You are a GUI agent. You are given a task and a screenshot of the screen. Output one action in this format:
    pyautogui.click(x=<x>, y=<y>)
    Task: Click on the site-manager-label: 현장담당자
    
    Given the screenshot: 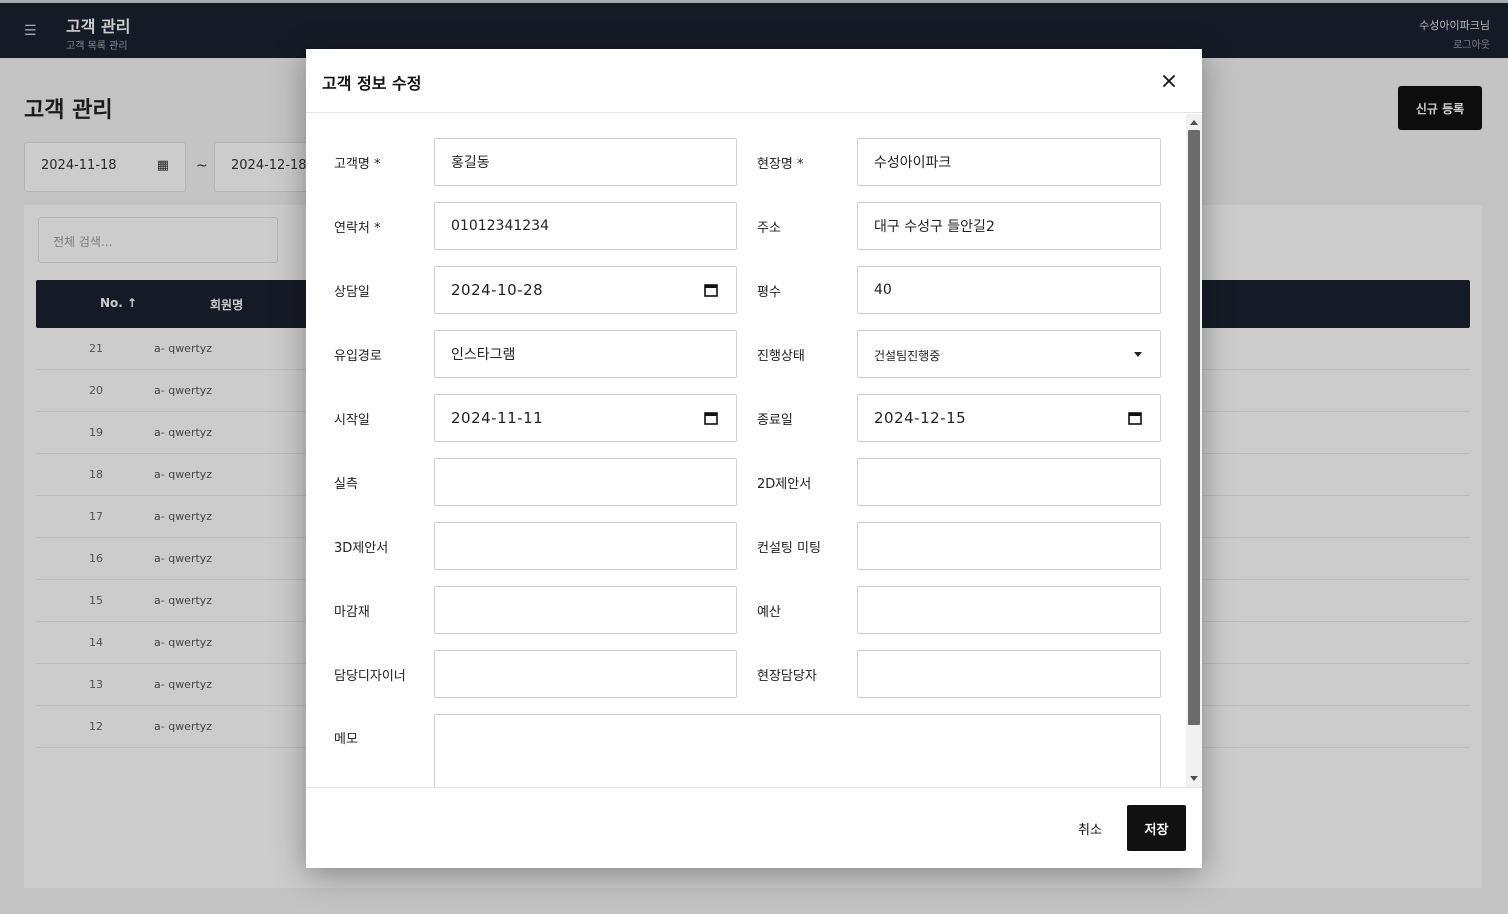 What is the action you would take?
    pyautogui.click(x=787, y=676)
    